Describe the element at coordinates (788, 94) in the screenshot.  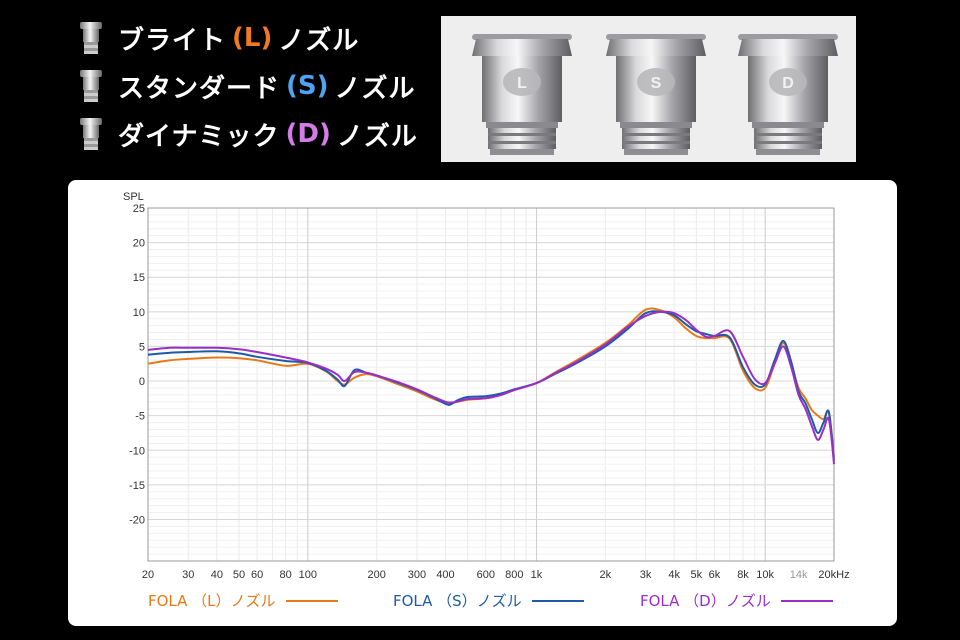
I see `nozzle-d-image: D` at that location.